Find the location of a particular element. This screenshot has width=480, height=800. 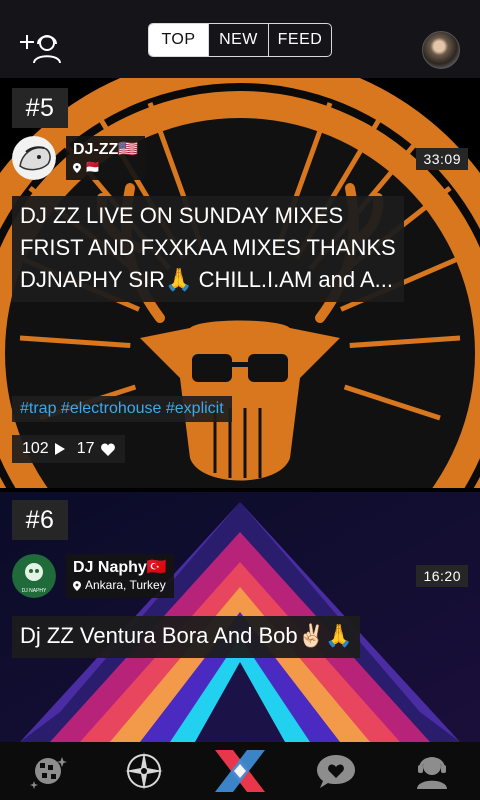

user-info: DJ-ZZ🇺🇸 🇲🇨 is located at coordinates (106, 158).